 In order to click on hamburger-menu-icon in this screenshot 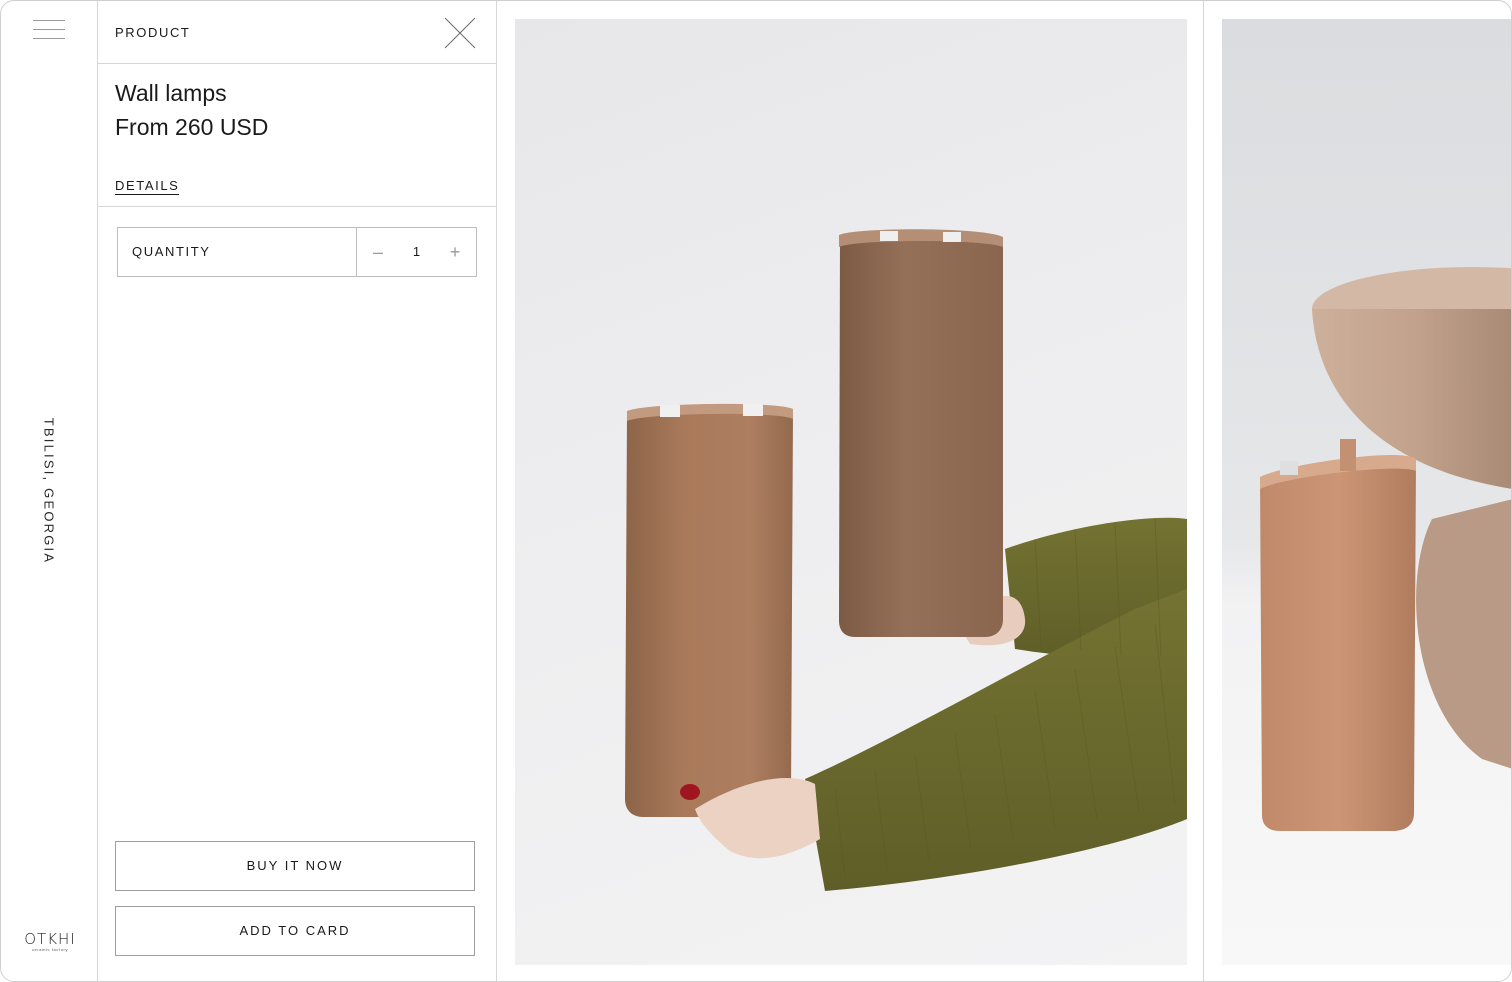, I will do `click(49, 30)`.